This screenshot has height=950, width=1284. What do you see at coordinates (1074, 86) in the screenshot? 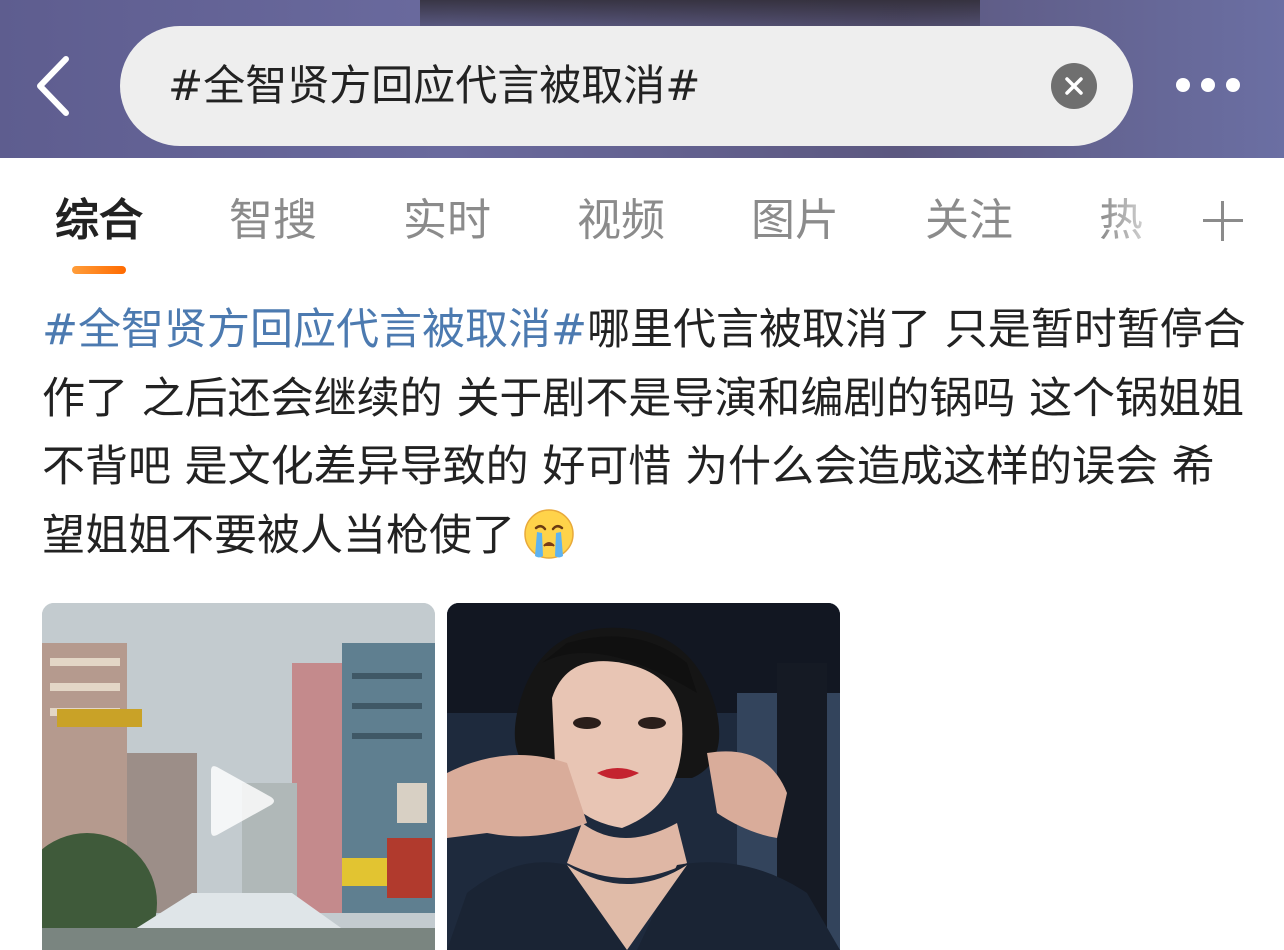
I see `clear-icon` at bounding box center [1074, 86].